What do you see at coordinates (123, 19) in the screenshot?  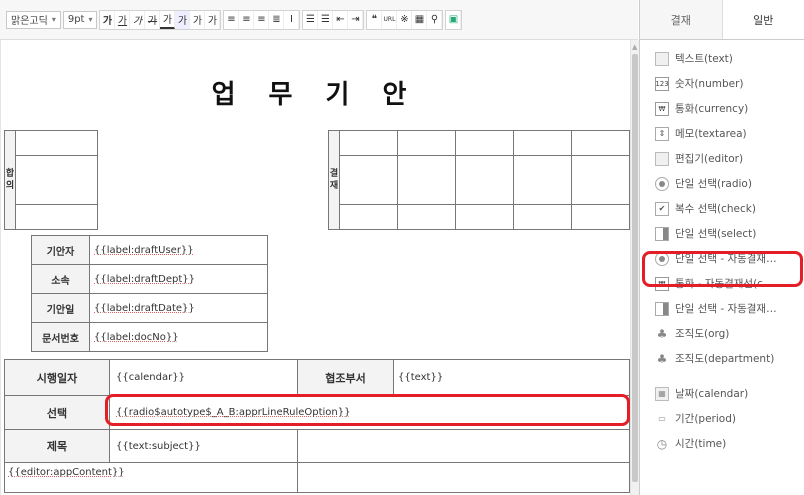 I see `underline-button: 가` at bounding box center [123, 19].